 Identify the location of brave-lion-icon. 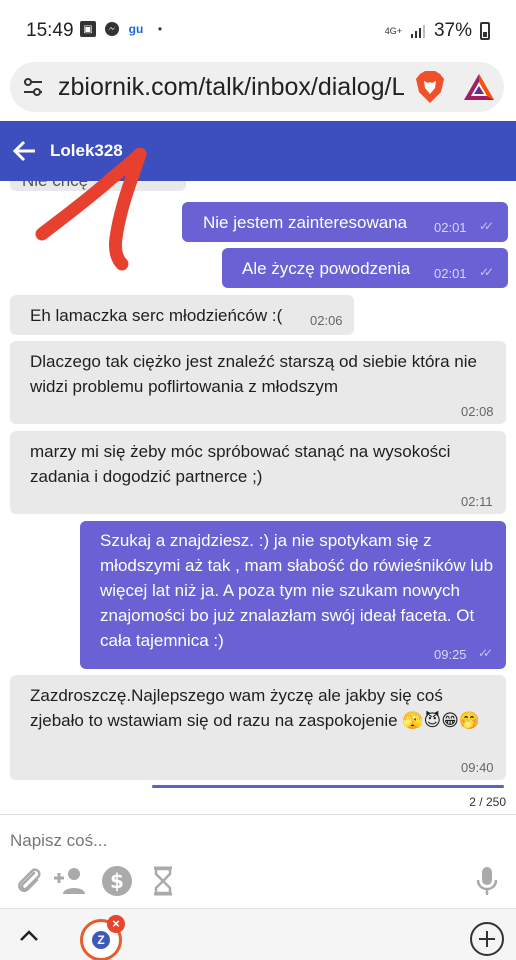
(430, 87).